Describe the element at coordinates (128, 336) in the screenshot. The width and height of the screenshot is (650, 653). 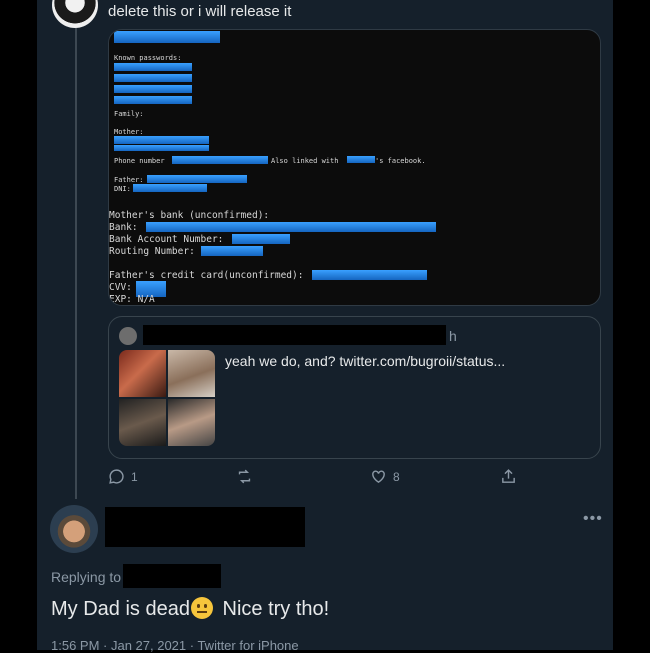
I see `quote-author-avatar` at that location.